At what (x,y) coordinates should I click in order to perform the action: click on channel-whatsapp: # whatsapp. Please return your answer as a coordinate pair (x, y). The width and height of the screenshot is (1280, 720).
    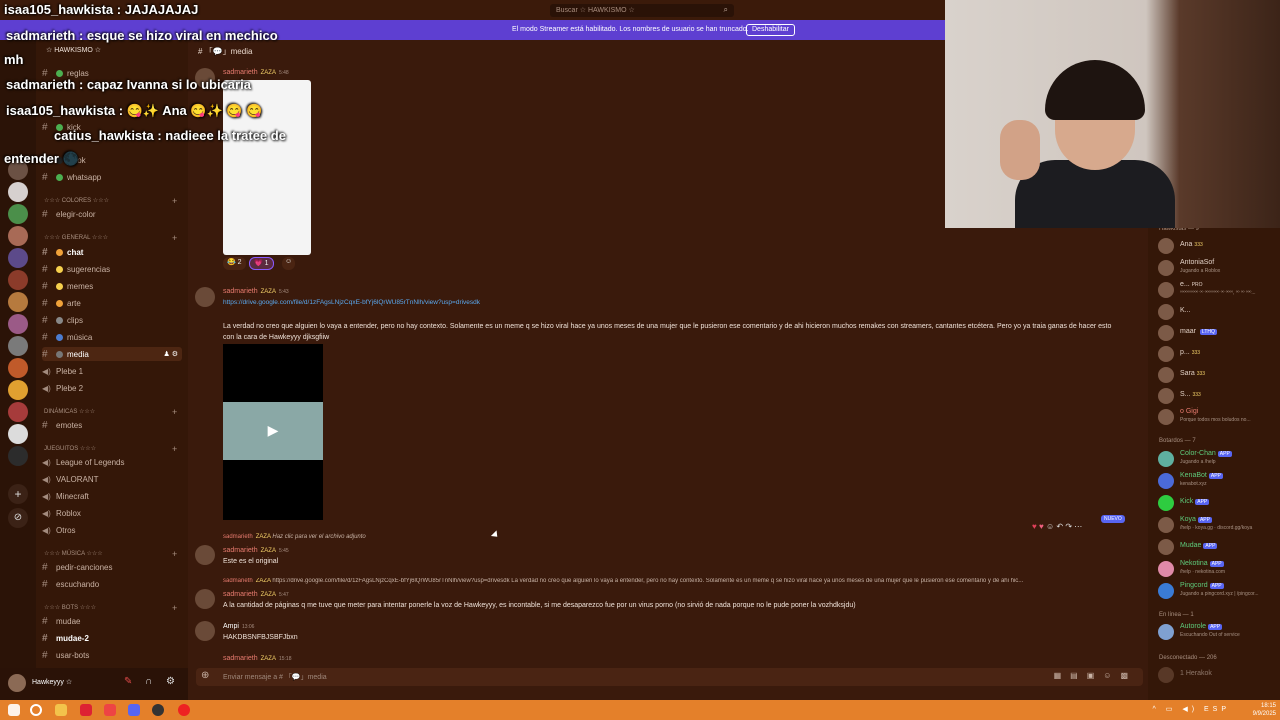
    Looking at the image, I should click on (112, 177).